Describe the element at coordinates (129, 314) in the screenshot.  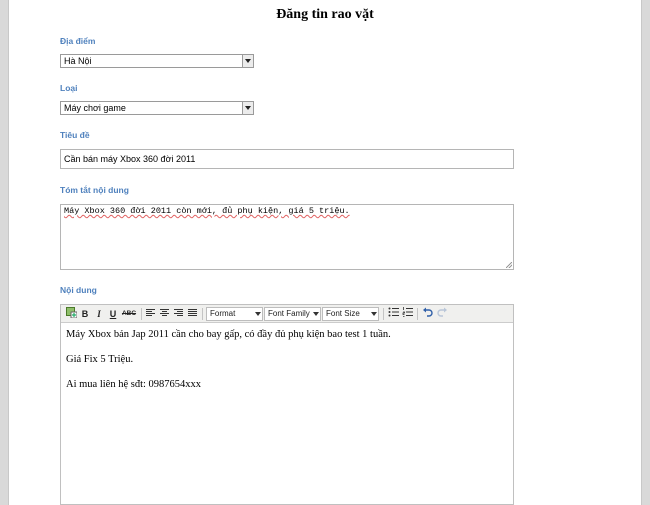
I see `strikethrough-button: ABC` at that location.